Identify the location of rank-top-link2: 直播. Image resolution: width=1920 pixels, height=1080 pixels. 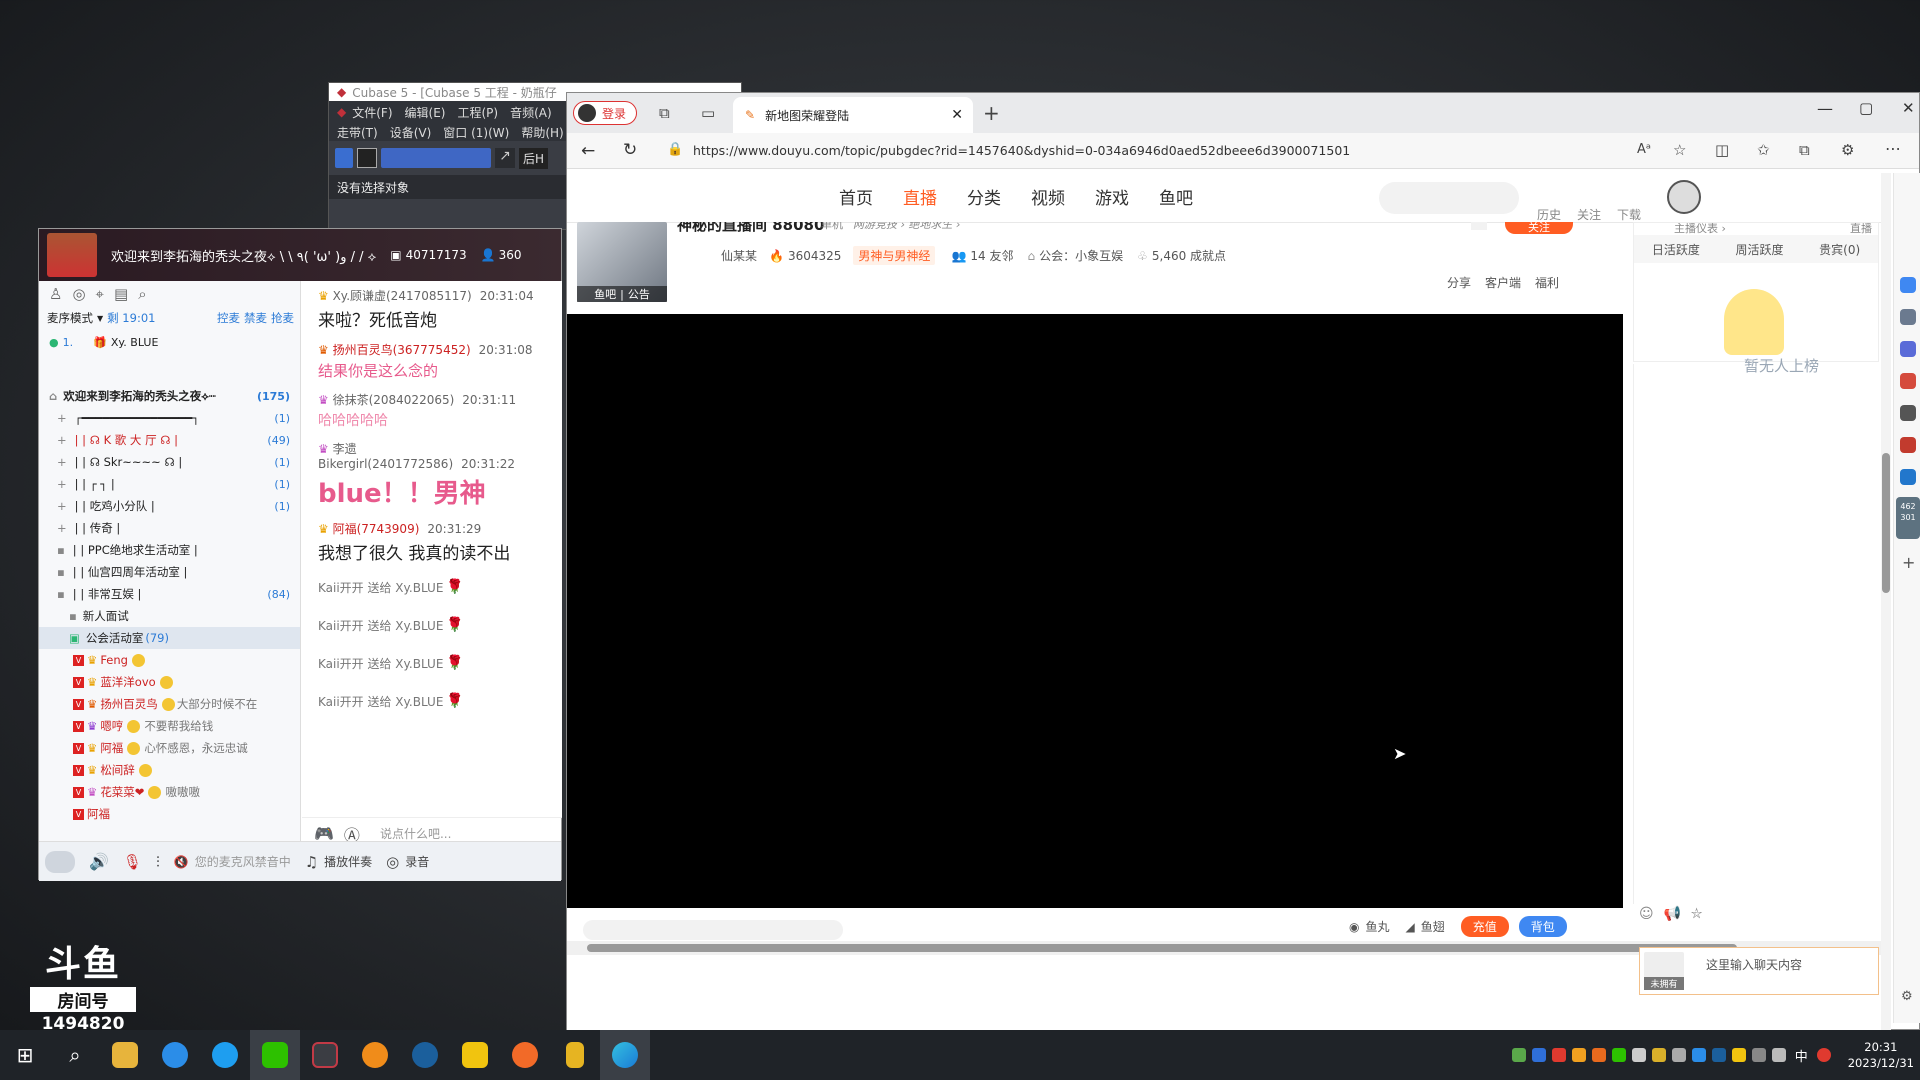
(1861, 228).